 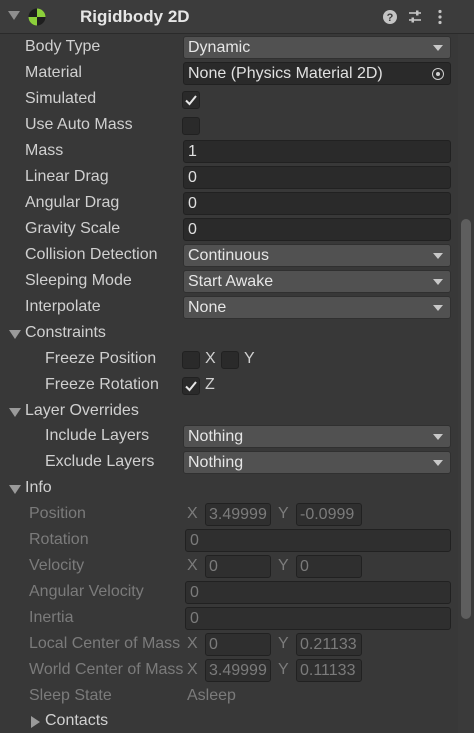 What do you see at coordinates (77, 720) in the screenshot?
I see `contacts-label: Contacts` at bounding box center [77, 720].